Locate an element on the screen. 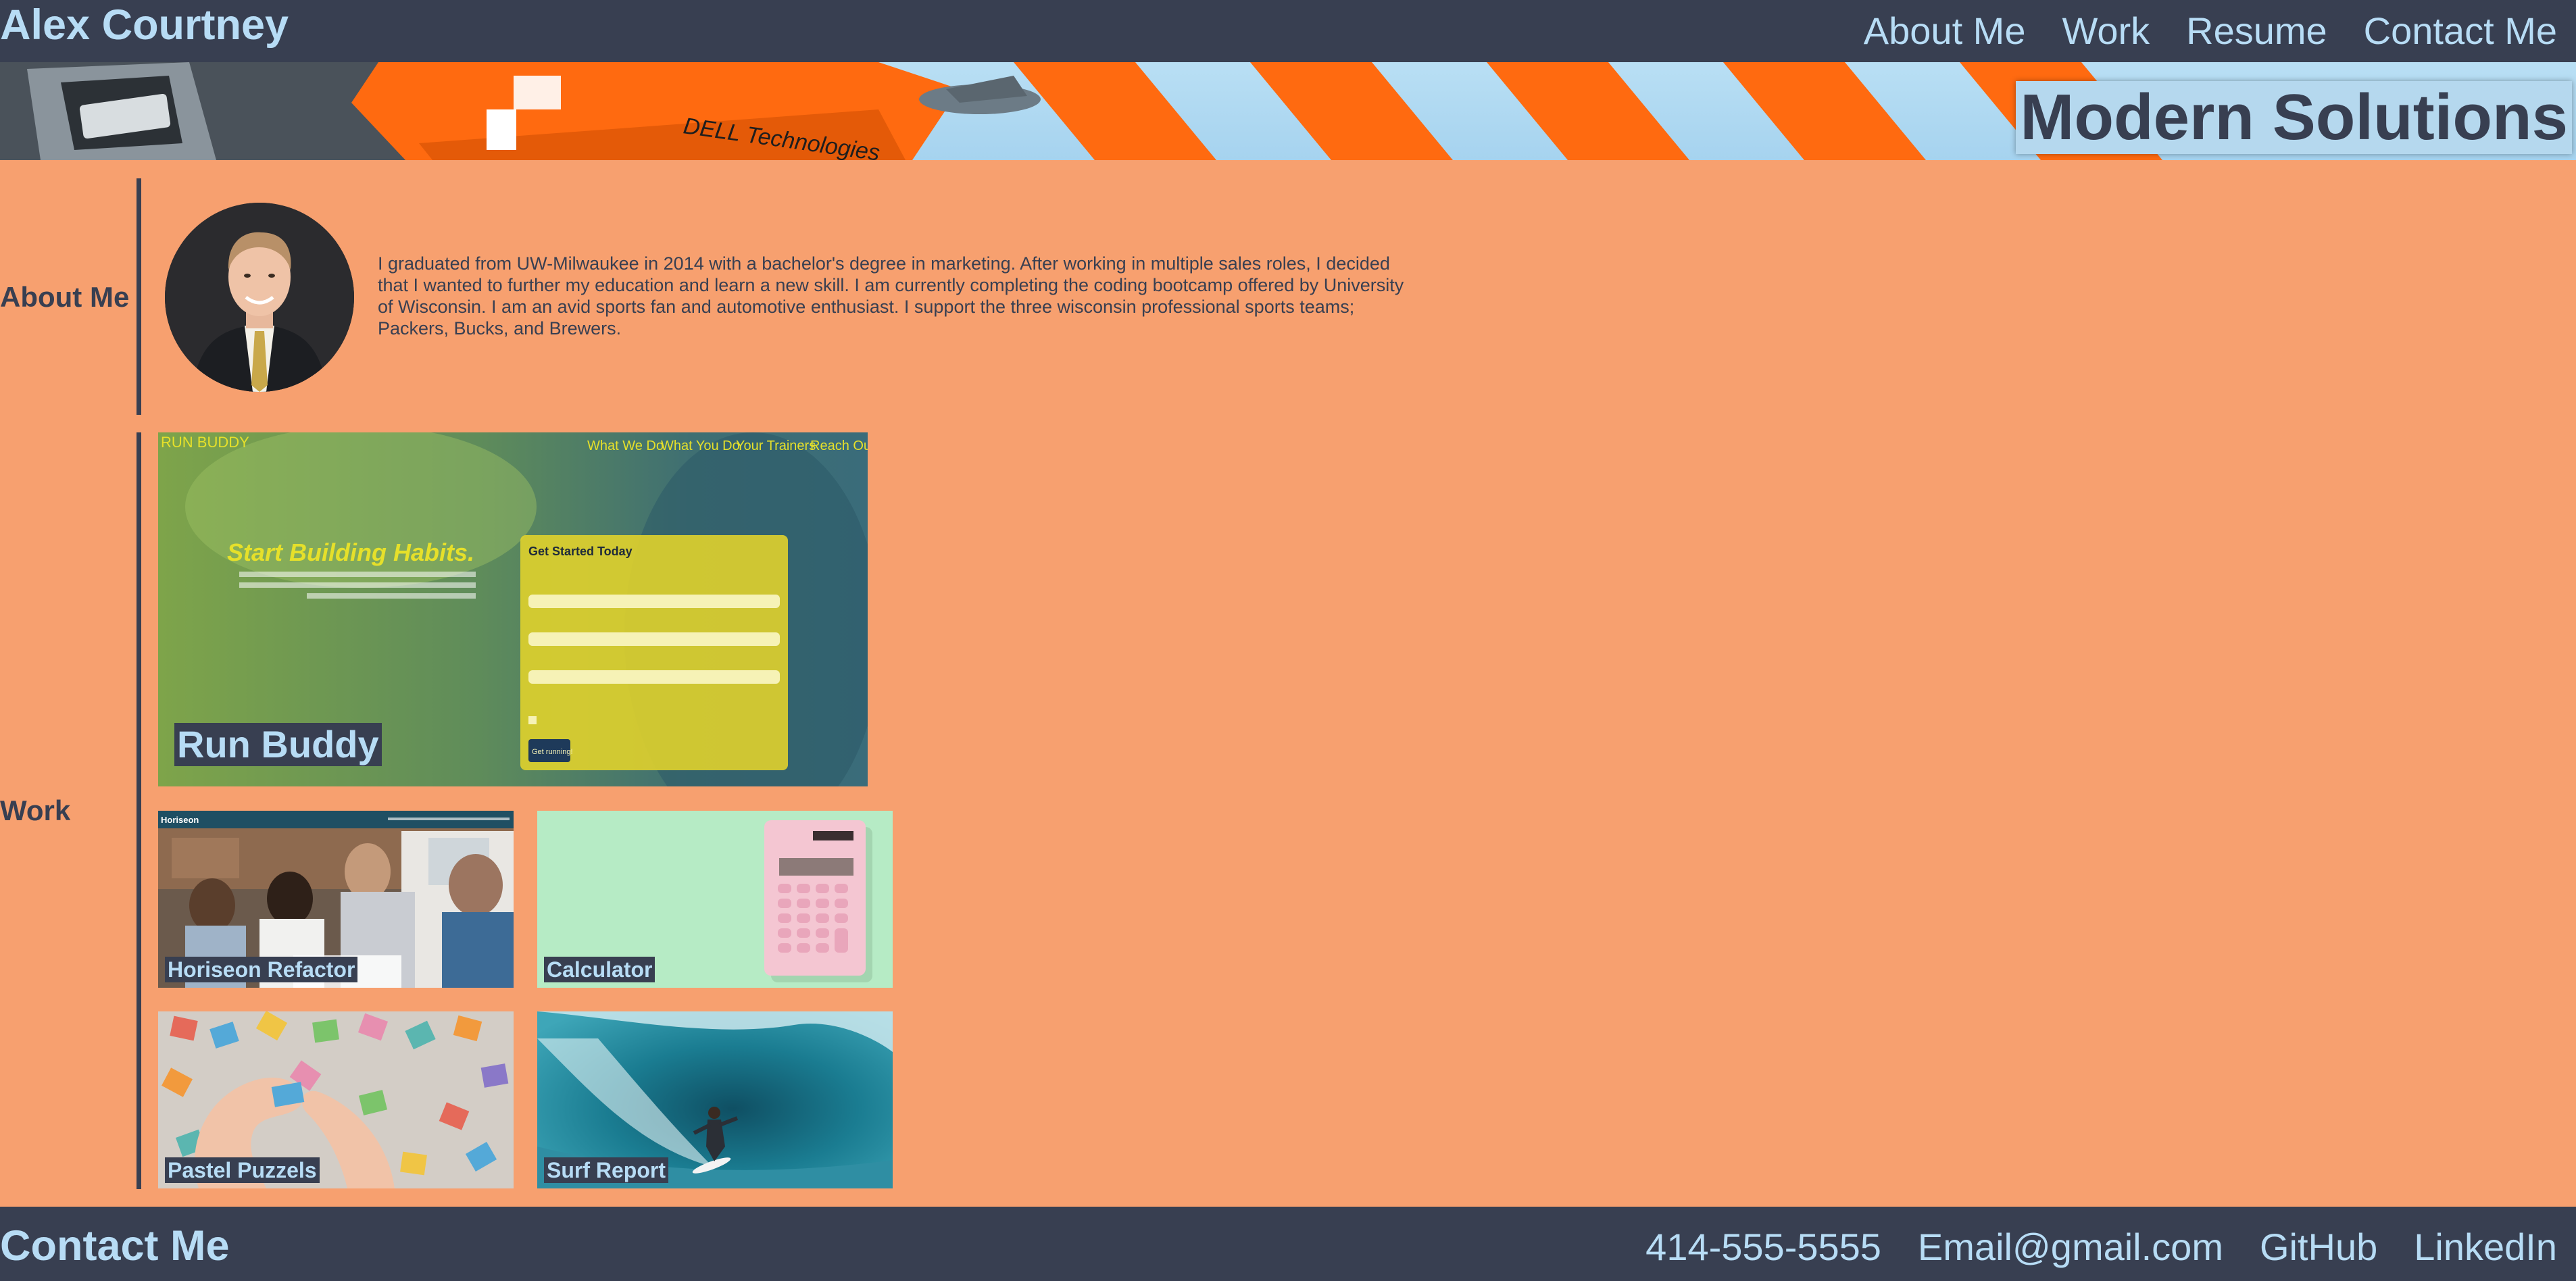 The image size is (2576, 1281). race-car is located at coordinates (520, 111).